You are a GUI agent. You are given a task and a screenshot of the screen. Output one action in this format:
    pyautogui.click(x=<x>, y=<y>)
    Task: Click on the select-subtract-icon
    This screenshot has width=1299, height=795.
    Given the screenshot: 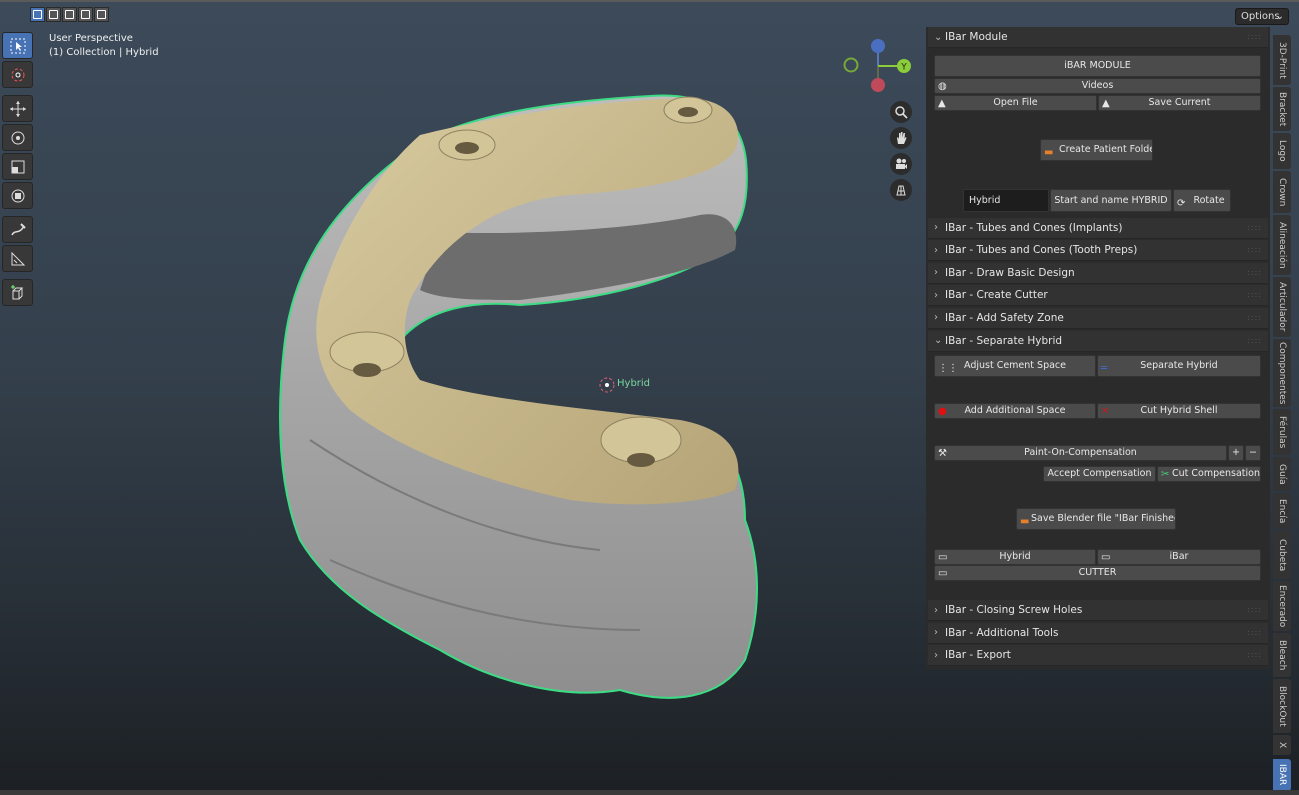 What is the action you would take?
    pyautogui.click(x=69, y=14)
    